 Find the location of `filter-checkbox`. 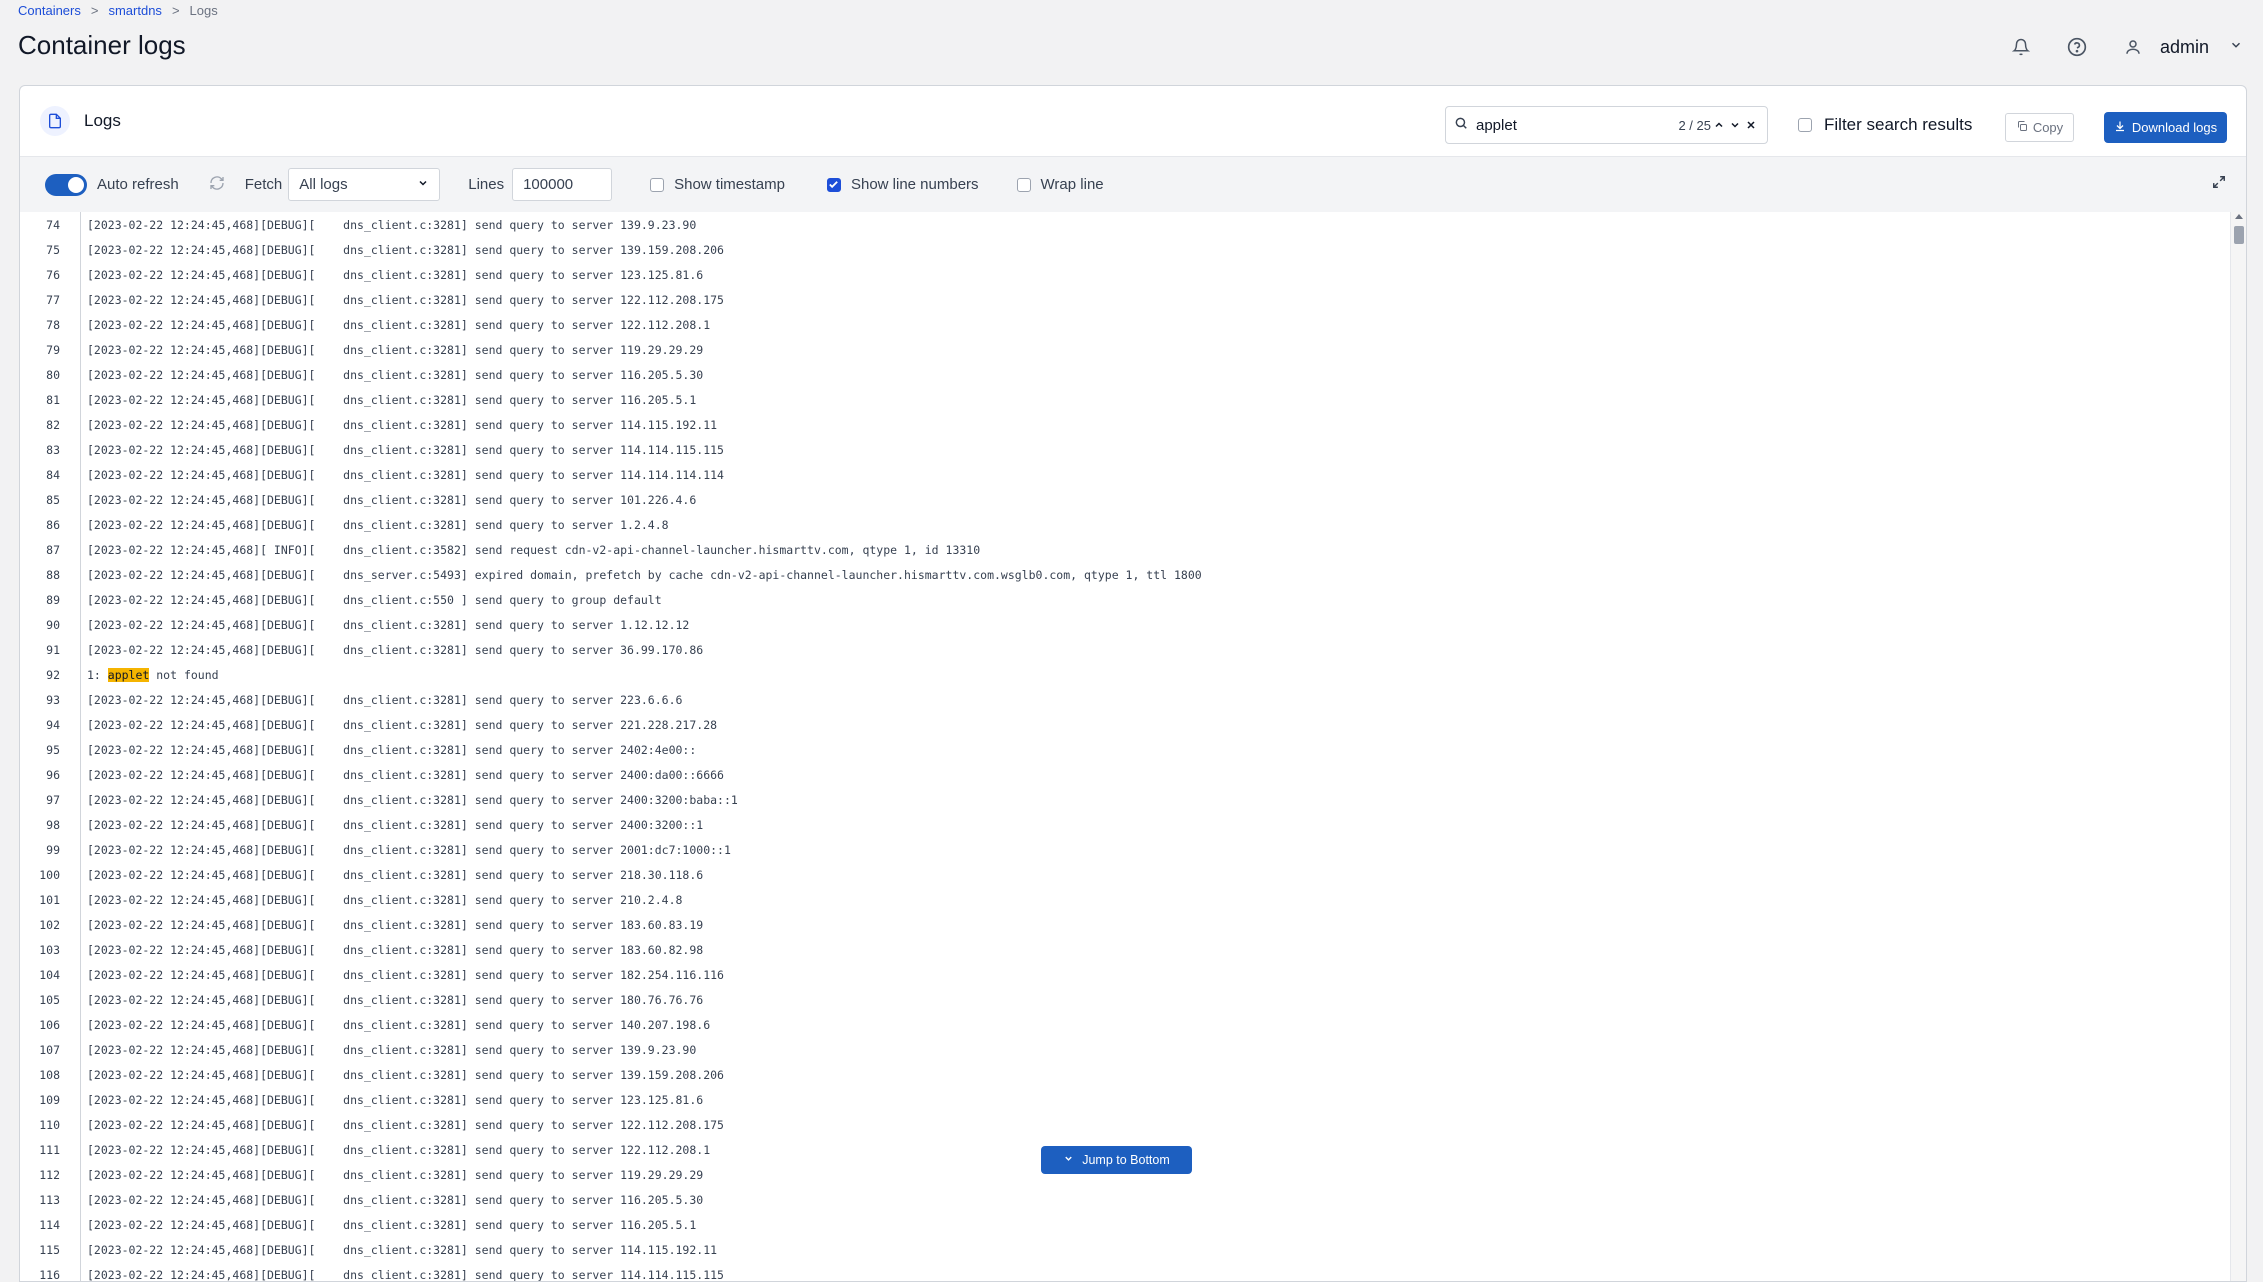

filter-checkbox is located at coordinates (1805, 125).